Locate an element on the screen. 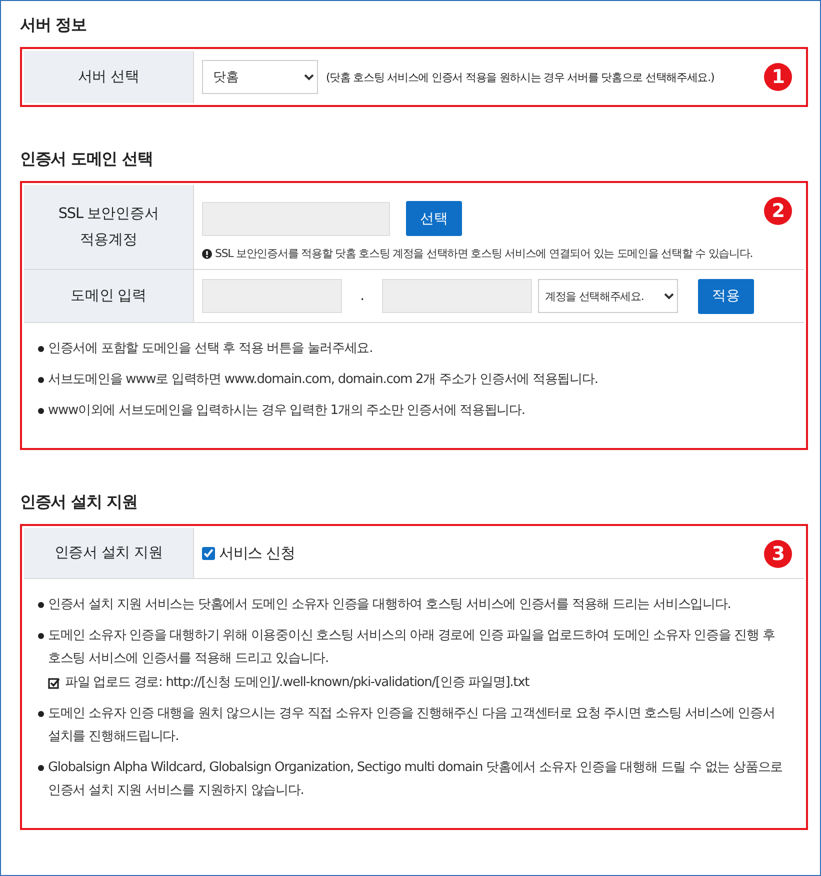  note-text: Globalsign Alpha Wildcard, Globalsign Organization, Sectigo multi domain 닷홈에서 소유자 인증을 대행해 드릴 수 없는 상품으로 인증서 설치 지원 서비스를 지원하지 않습니다. is located at coordinates (416, 779).